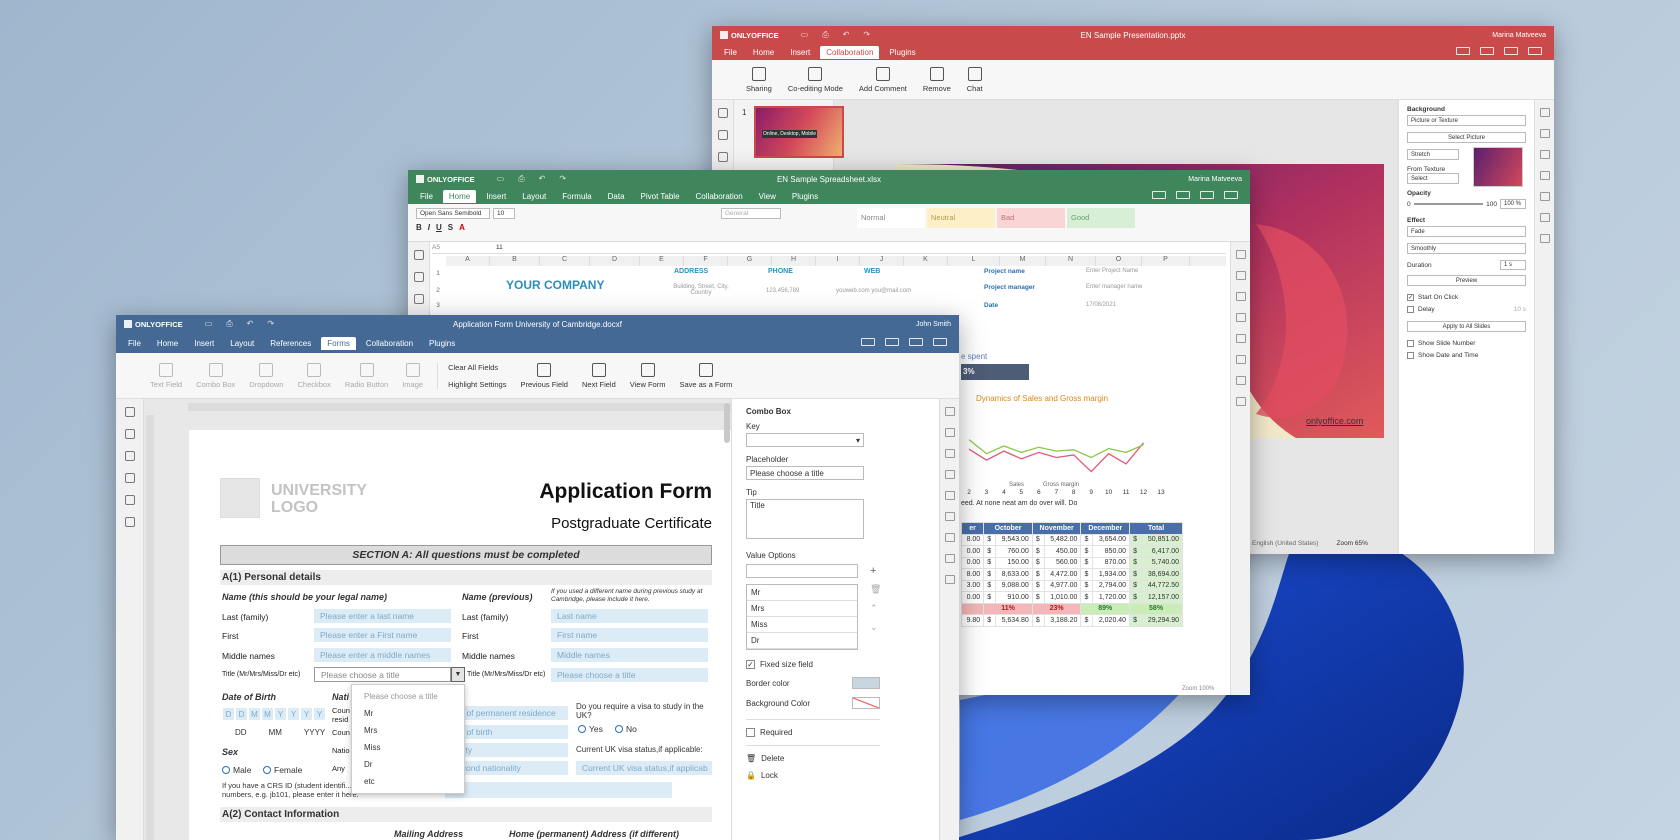 This screenshot has width=1680, height=840. What do you see at coordinates (1544, 112) in the screenshot?
I see `slide-settings-icon` at bounding box center [1544, 112].